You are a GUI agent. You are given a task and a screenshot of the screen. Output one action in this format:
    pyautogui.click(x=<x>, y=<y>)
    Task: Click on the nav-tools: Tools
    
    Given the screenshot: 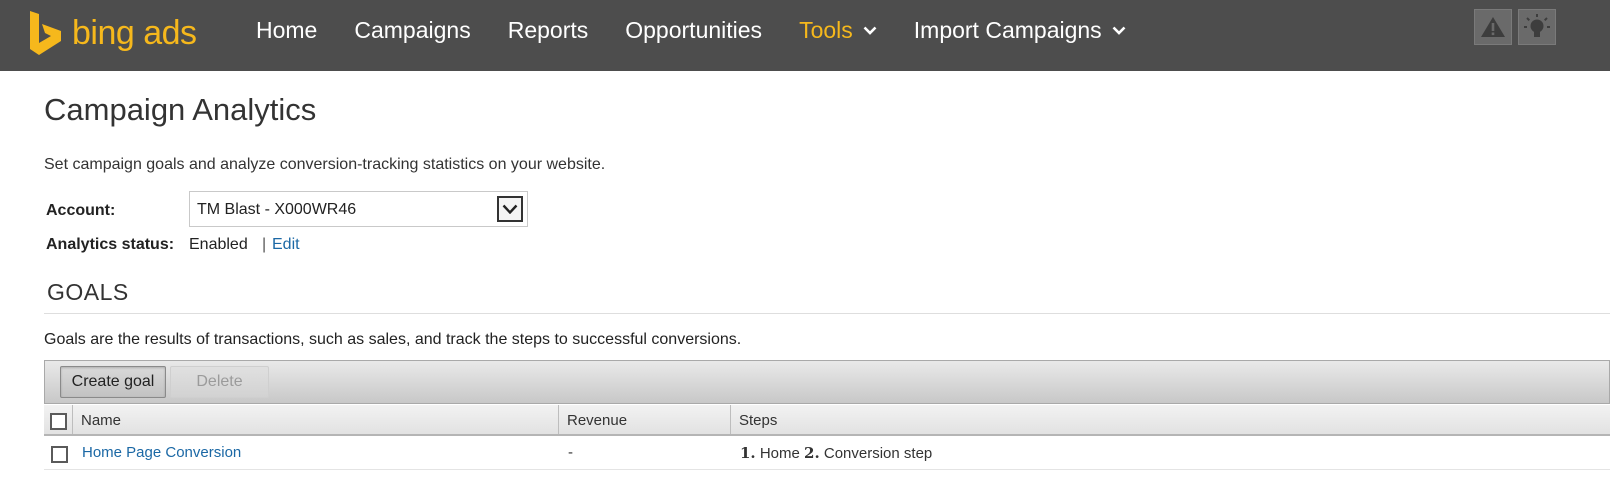 What is the action you would take?
    pyautogui.click(x=838, y=30)
    